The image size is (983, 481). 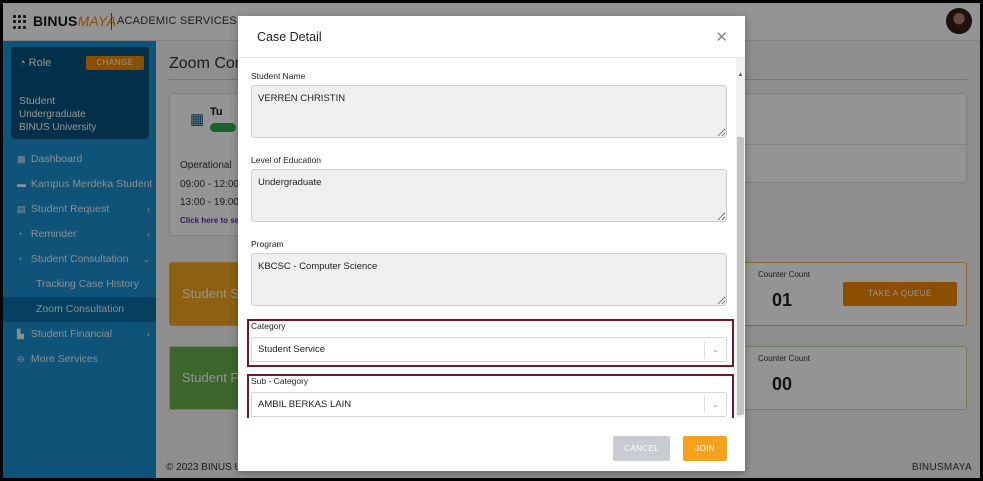 What do you see at coordinates (289, 37) in the screenshot?
I see `modal-title: Case Detail` at bounding box center [289, 37].